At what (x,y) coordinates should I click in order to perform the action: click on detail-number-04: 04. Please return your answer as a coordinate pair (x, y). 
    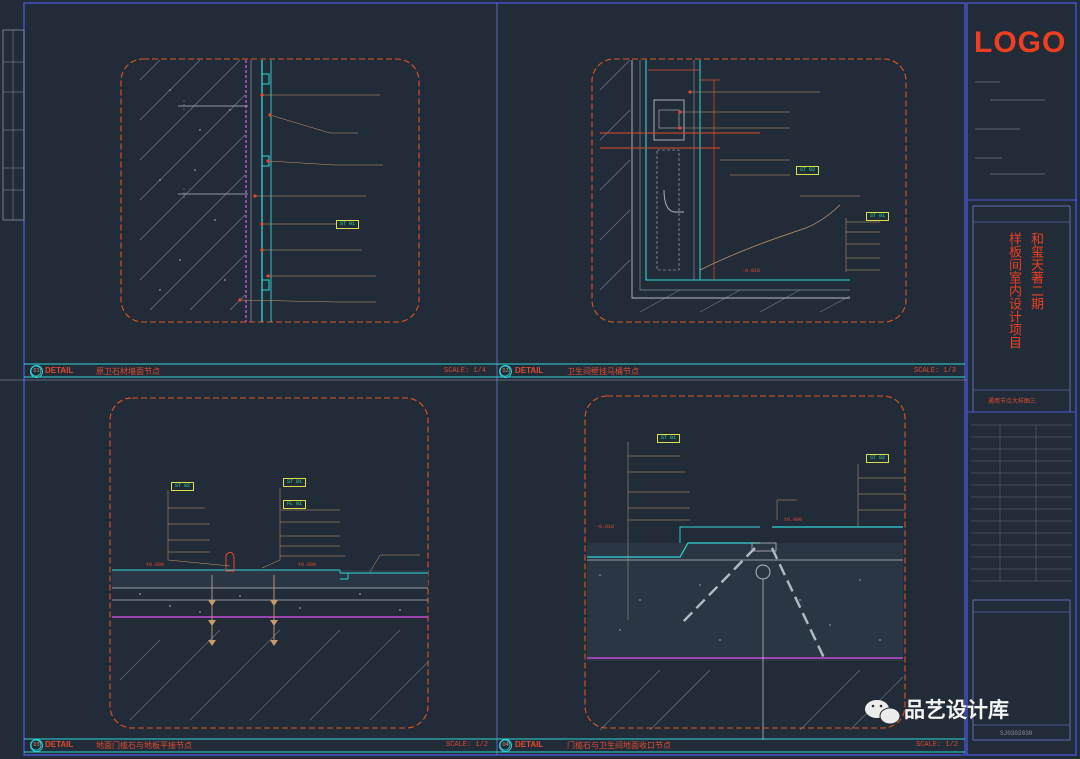
    Looking at the image, I should click on (505, 745).